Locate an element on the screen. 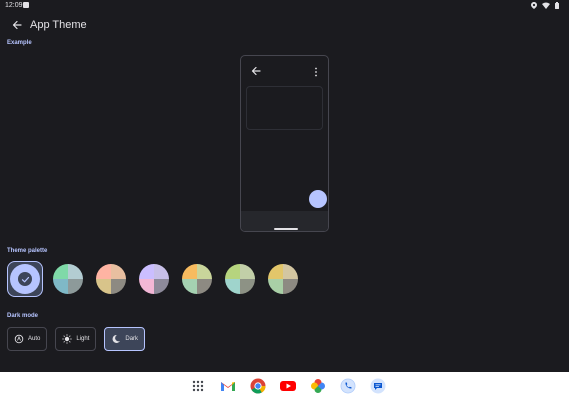 This screenshot has width=569, height=400. preview-navbar is located at coordinates (284, 221).